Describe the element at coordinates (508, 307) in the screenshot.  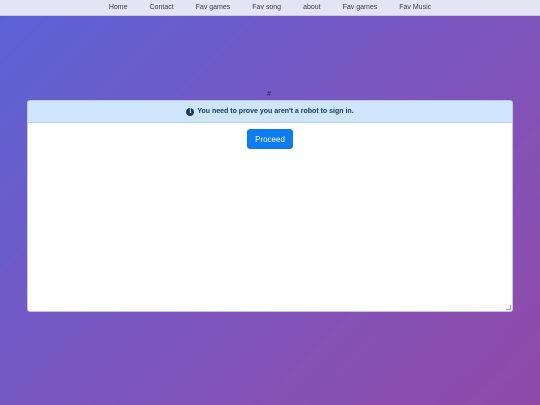
I see `resize-grip-icon` at that location.